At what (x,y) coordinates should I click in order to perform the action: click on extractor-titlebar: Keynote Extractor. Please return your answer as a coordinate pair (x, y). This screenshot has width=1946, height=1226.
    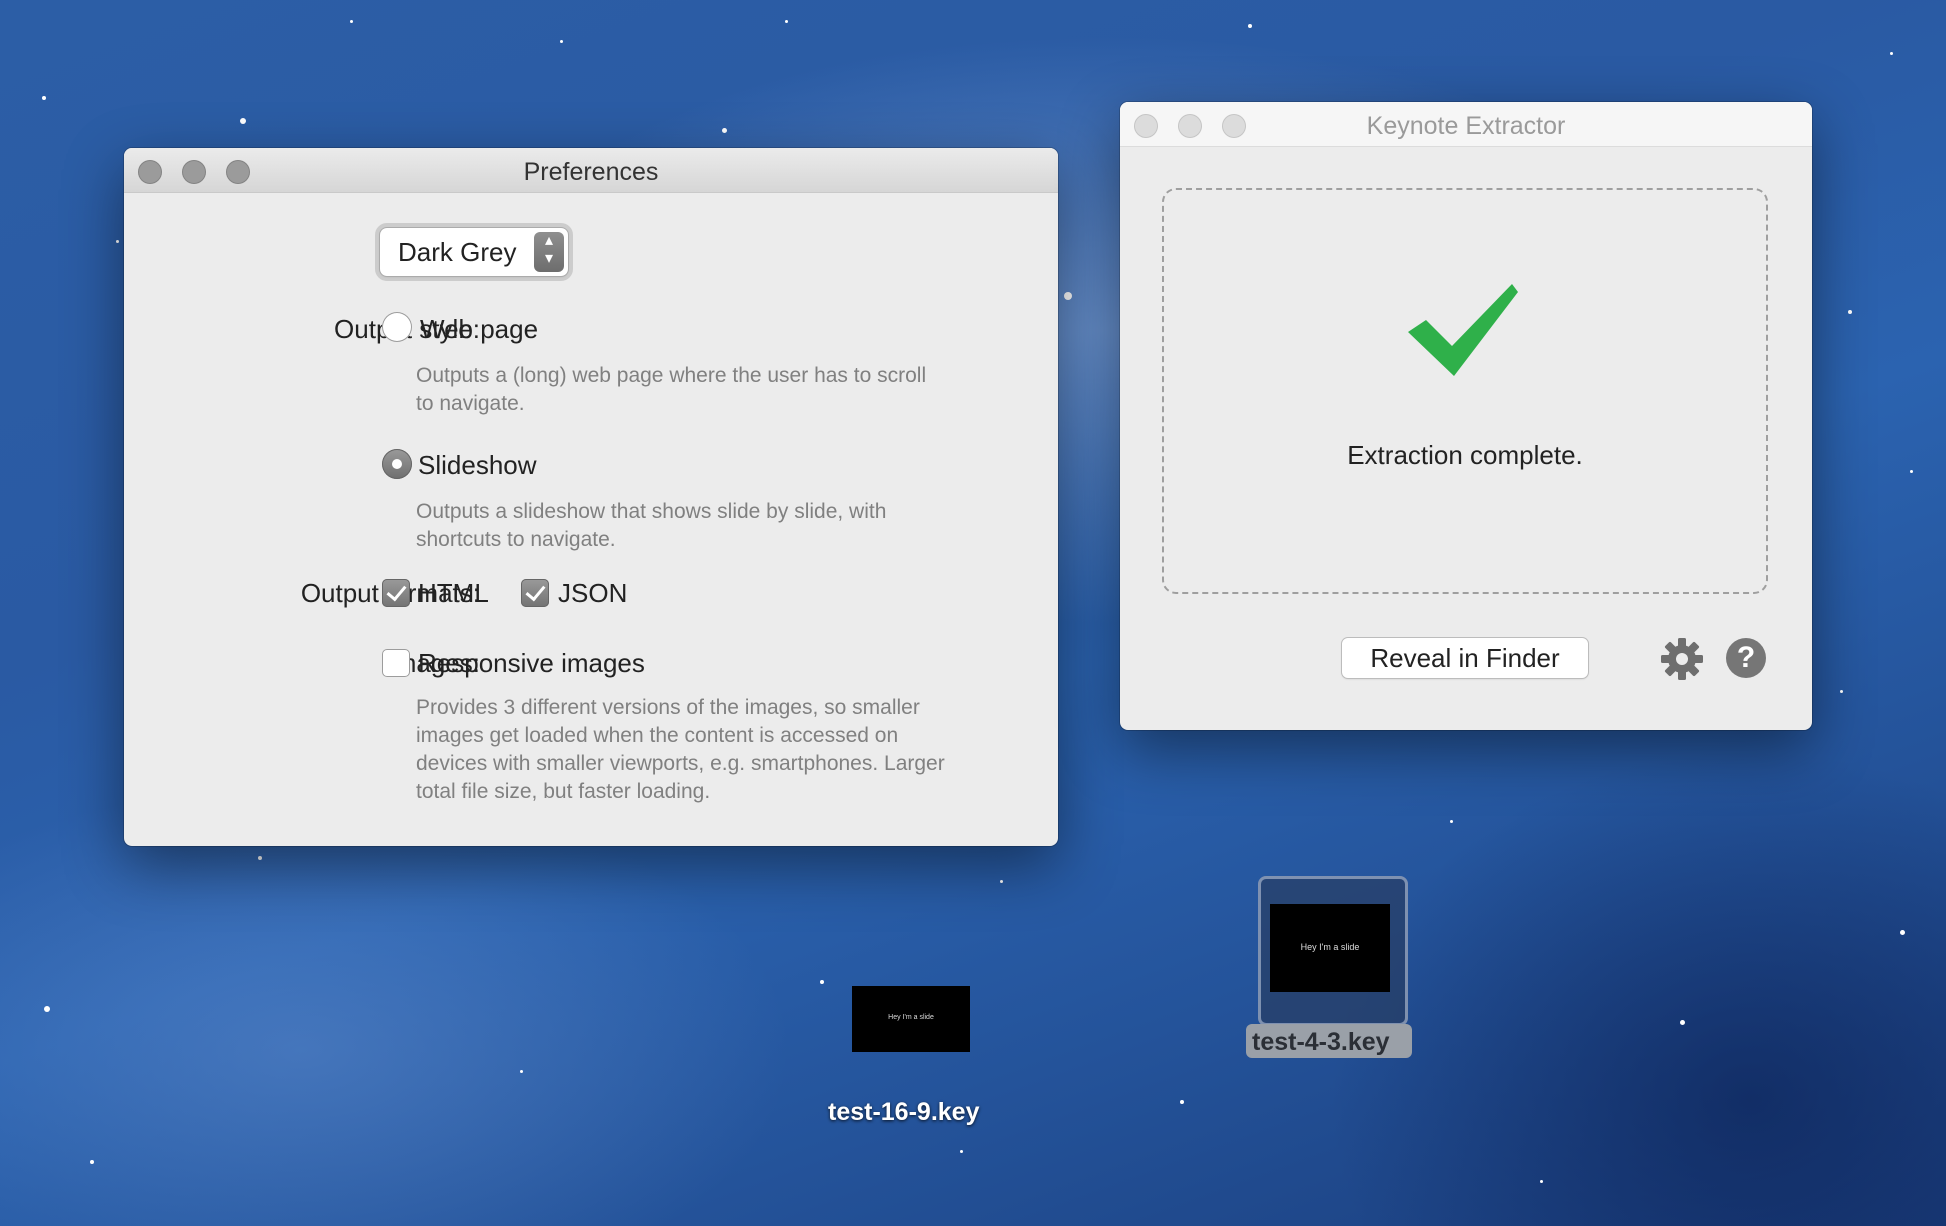
    Looking at the image, I should click on (1466, 124).